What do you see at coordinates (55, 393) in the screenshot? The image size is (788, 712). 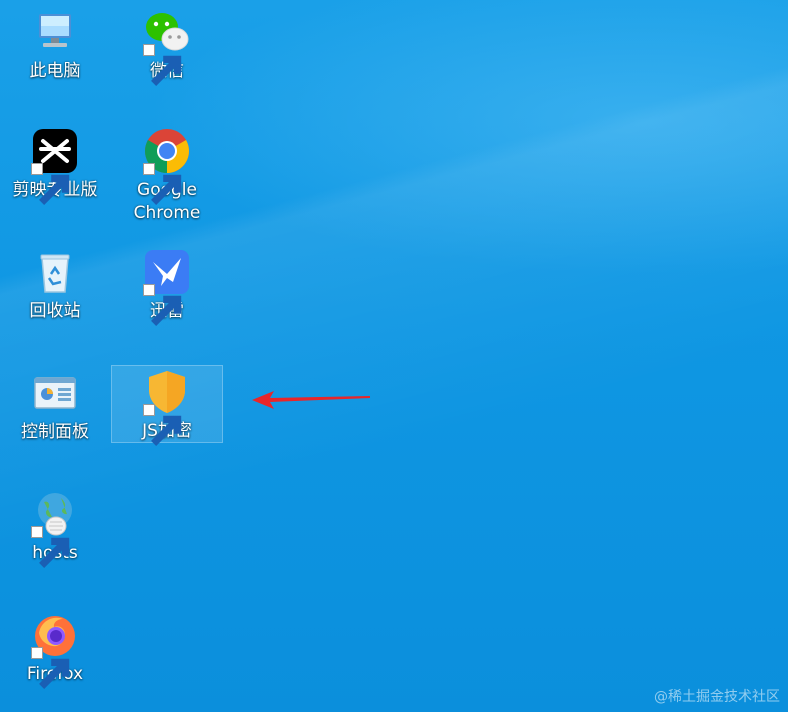 I see `control-panel-icon` at bounding box center [55, 393].